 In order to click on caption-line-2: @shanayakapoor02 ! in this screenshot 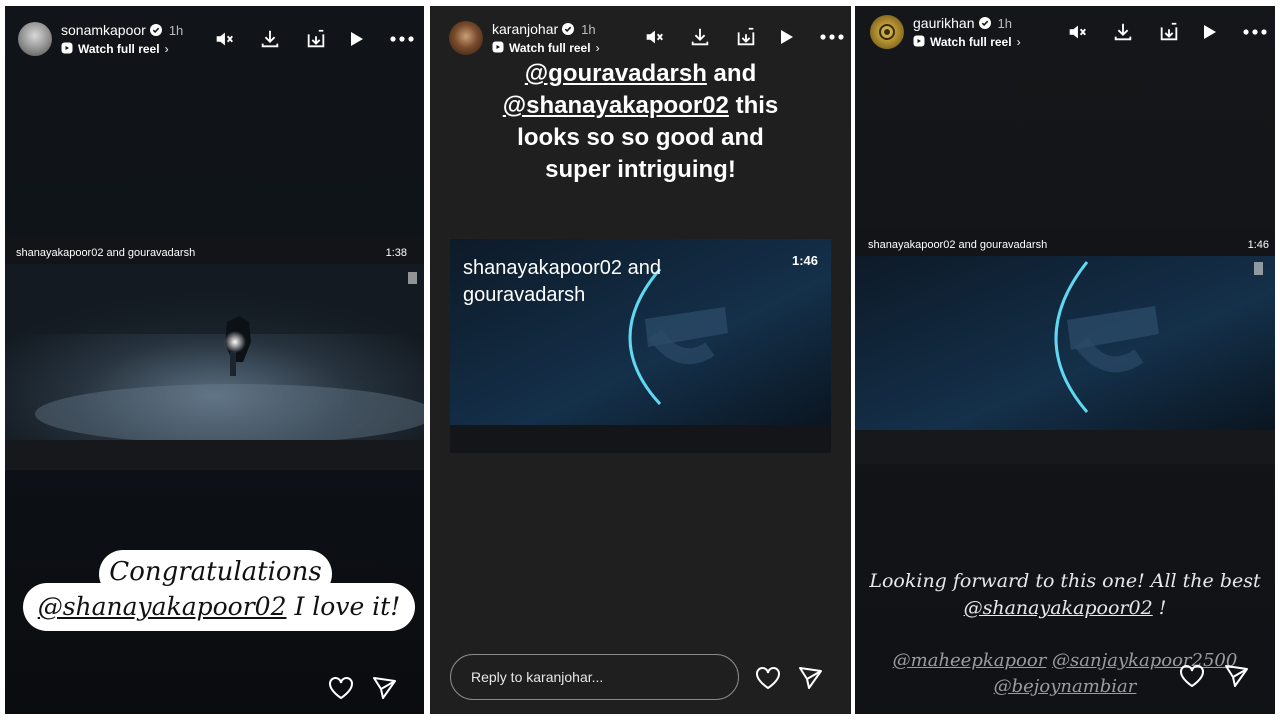, I will do `click(1065, 608)`.